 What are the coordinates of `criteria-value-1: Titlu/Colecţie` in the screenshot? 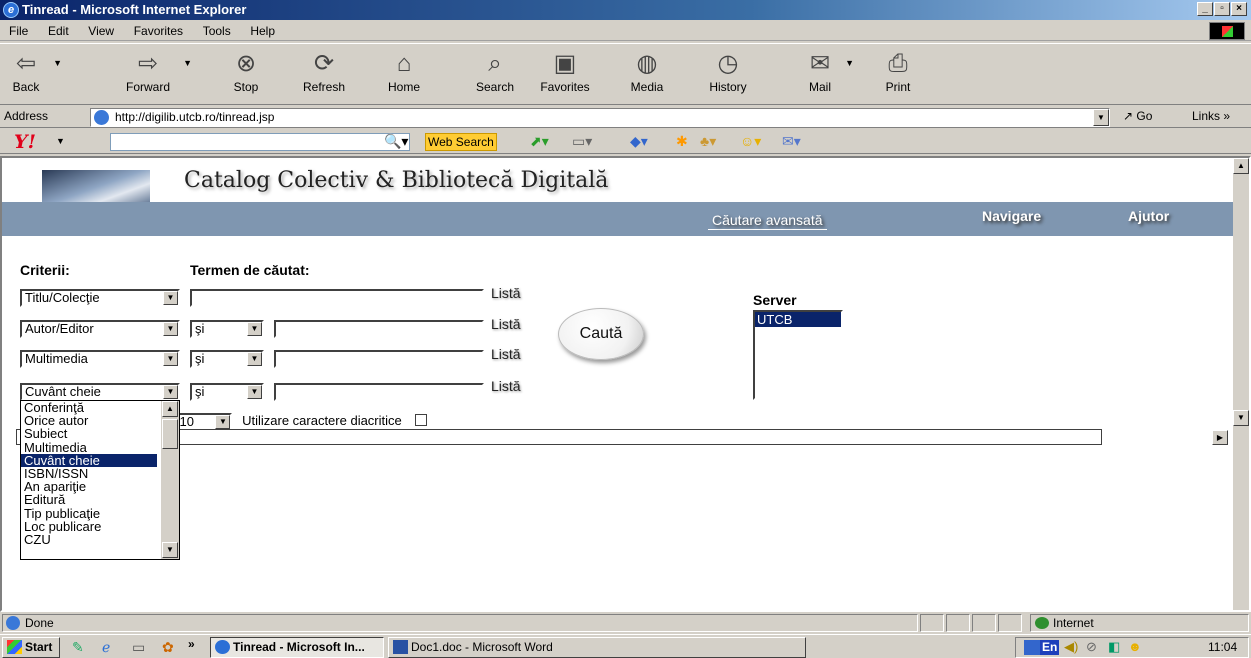 It's located at (62, 297).